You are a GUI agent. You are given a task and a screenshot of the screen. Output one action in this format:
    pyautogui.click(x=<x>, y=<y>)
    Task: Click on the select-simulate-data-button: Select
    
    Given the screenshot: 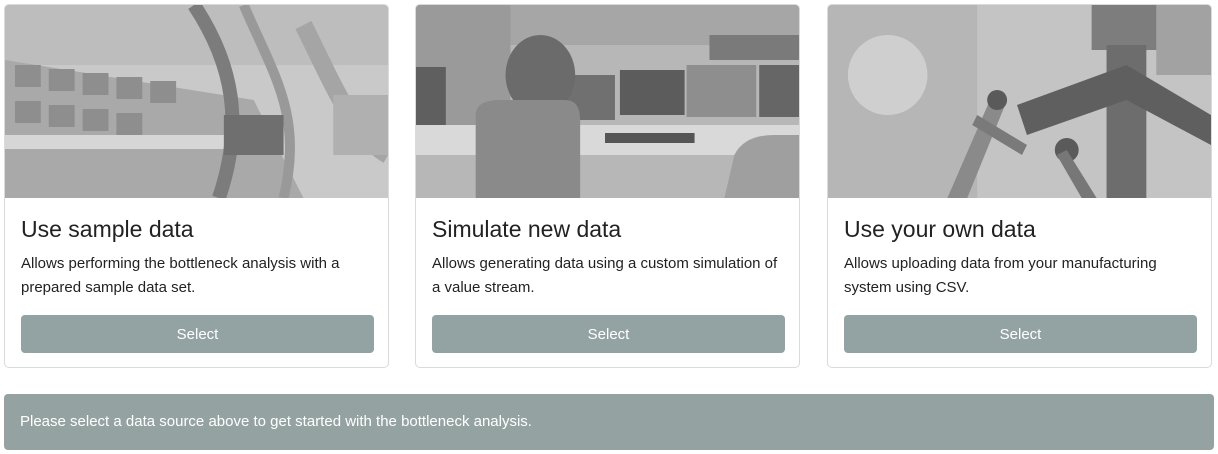 What is the action you would take?
    pyautogui.click(x=608, y=334)
    